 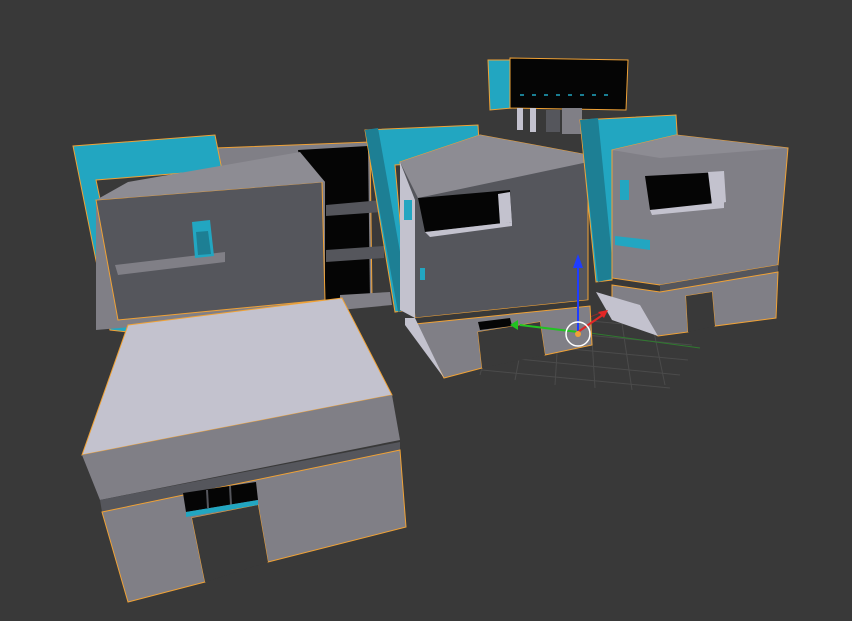 I want to click on left-building-upper, so click(x=199, y=233).